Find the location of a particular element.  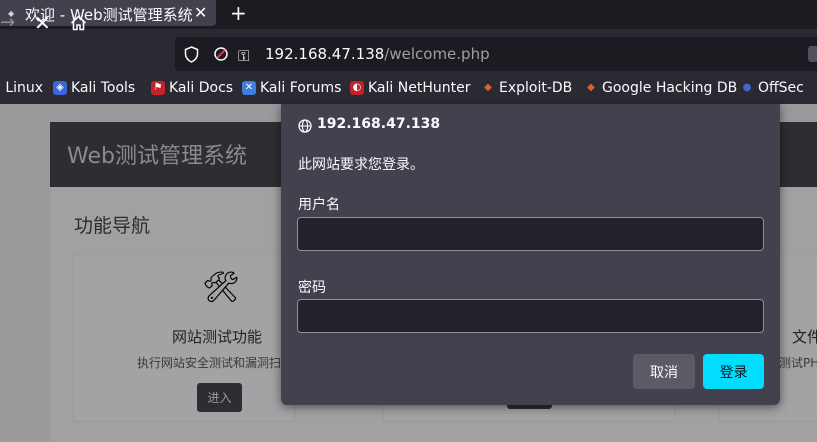

globe-icon is located at coordinates (305, 127).